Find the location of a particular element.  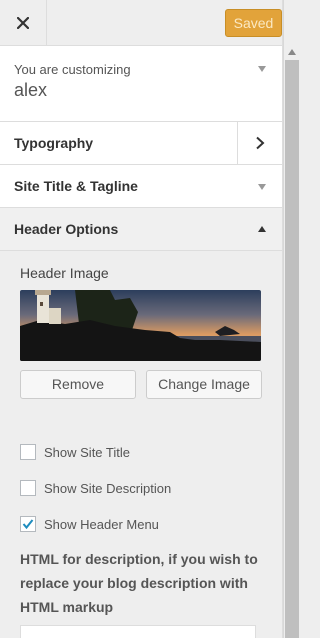

close-icon is located at coordinates (23, 22).